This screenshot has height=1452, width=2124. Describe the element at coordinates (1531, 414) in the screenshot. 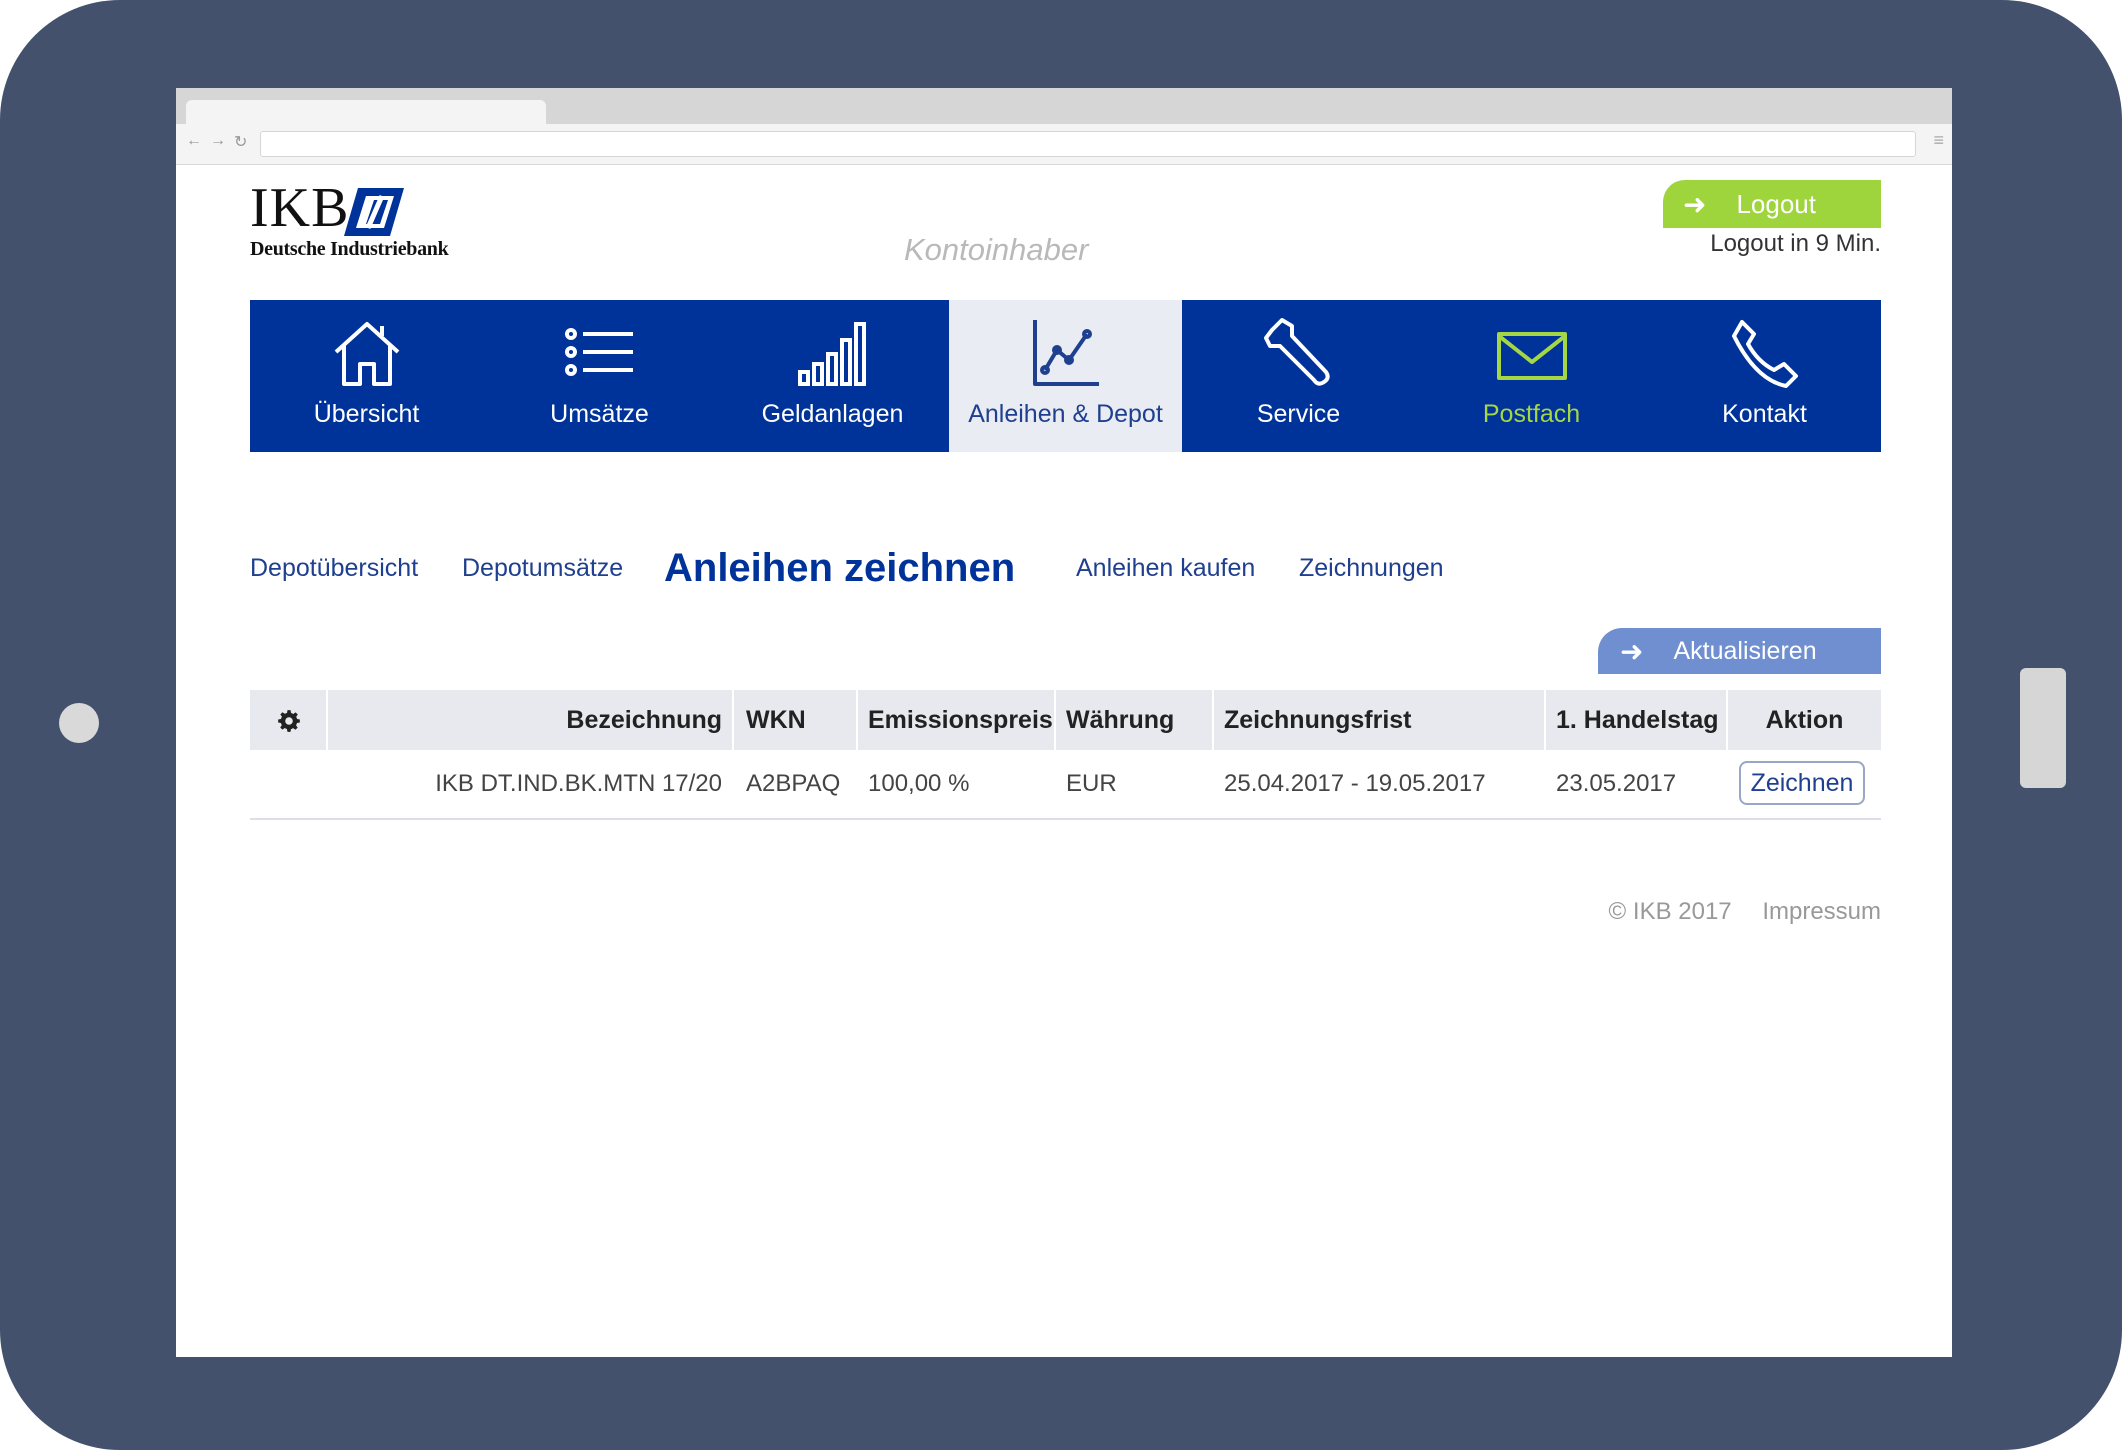

I see `nav-item-label: Postfach` at that location.